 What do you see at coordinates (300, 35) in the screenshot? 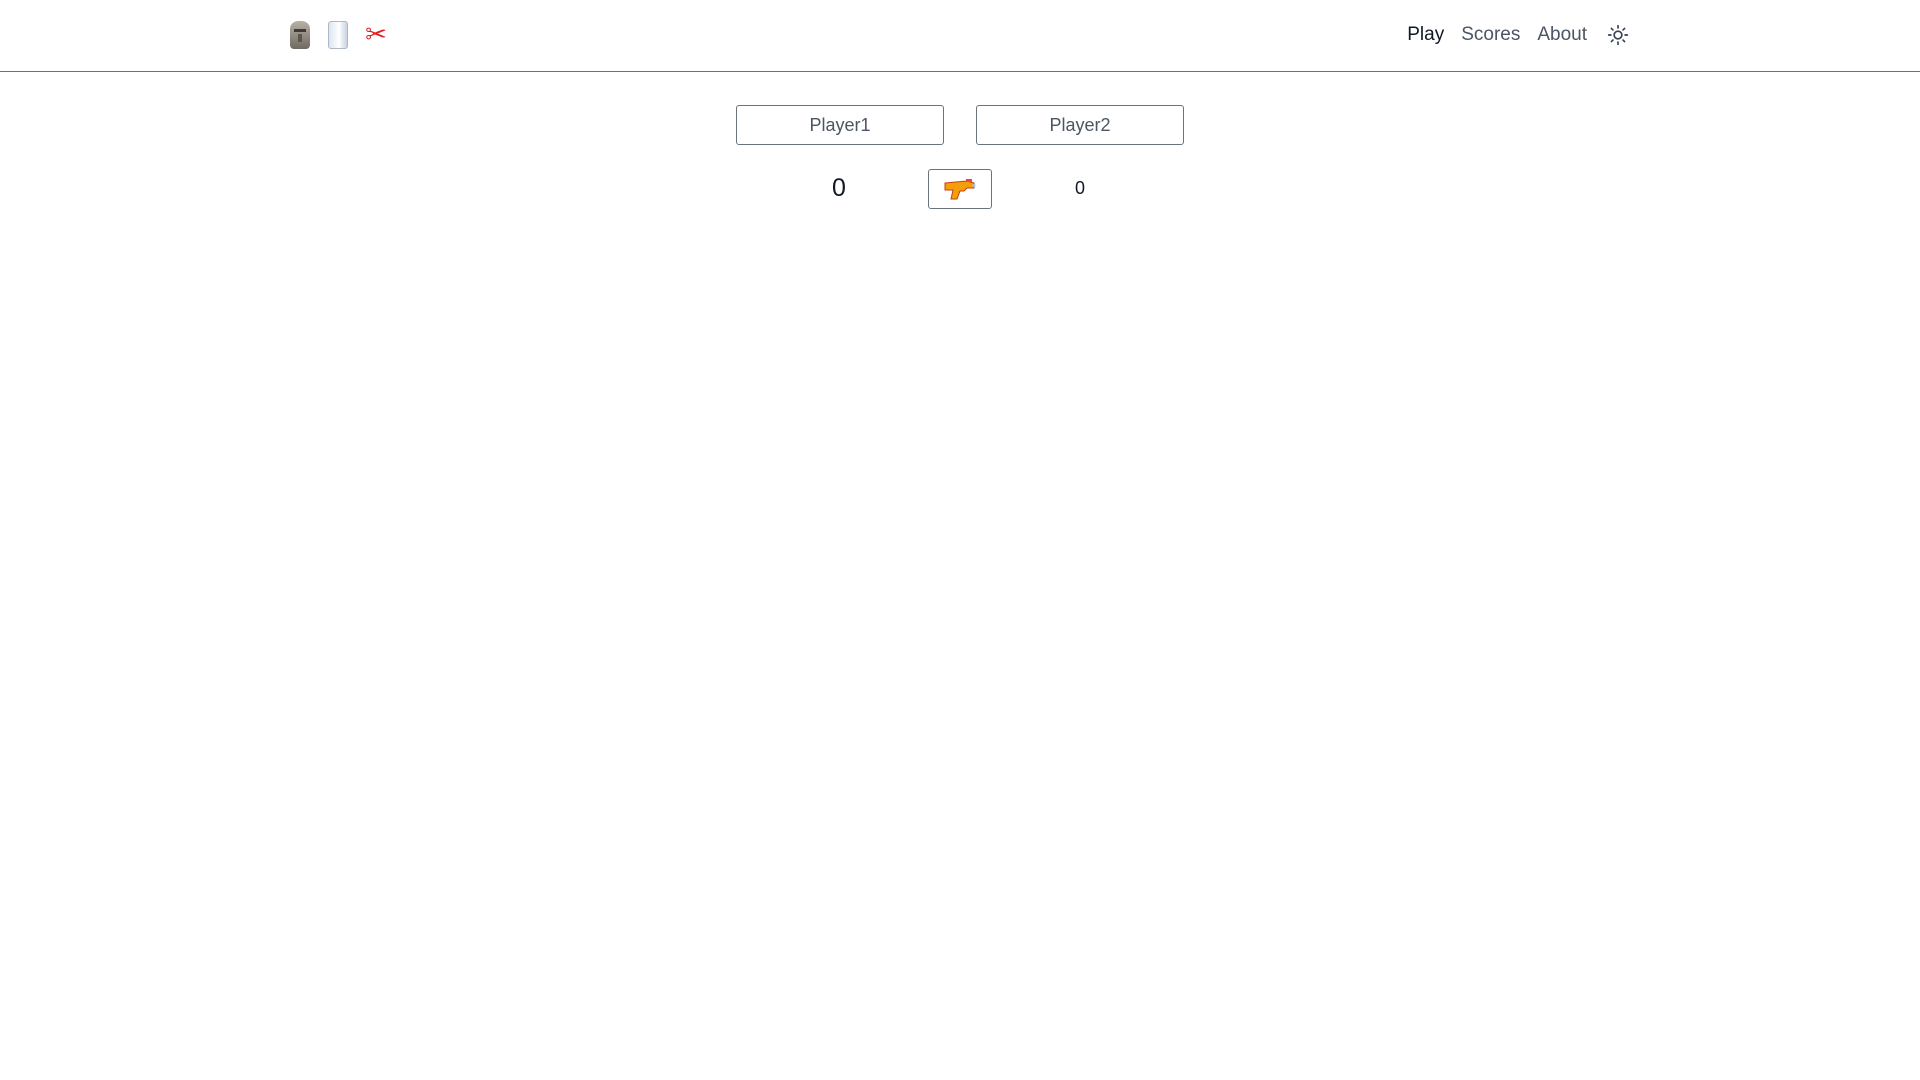
I see `moai-icon` at bounding box center [300, 35].